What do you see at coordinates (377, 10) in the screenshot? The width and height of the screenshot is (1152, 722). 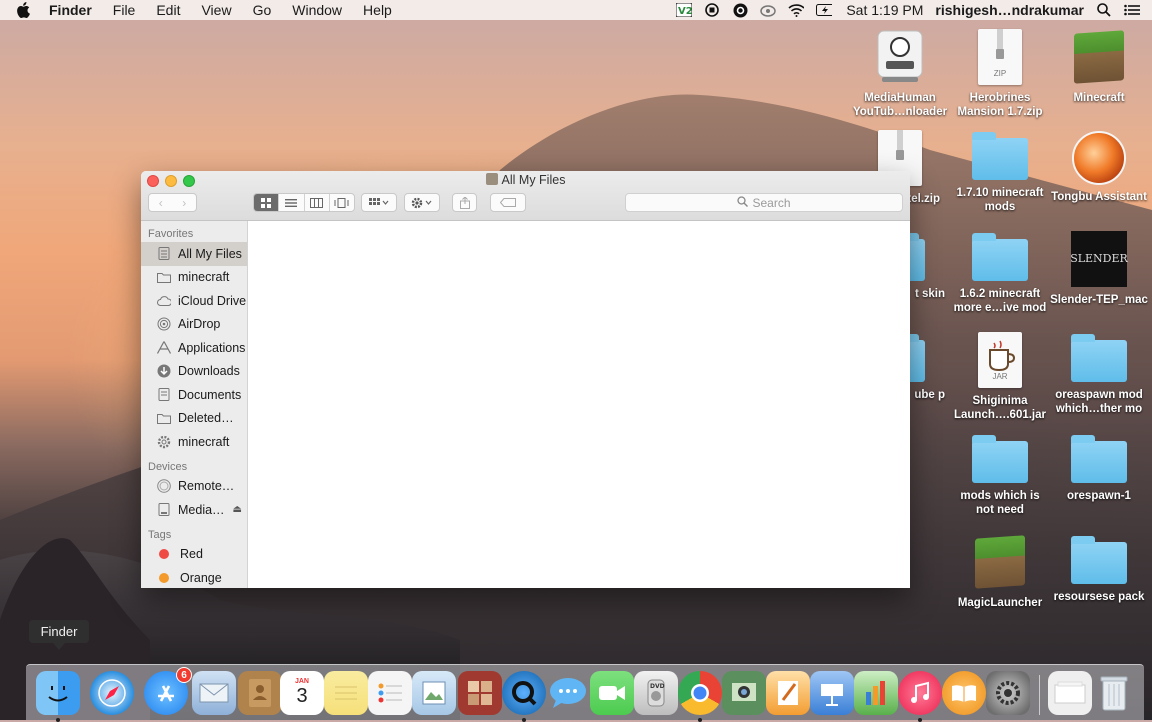 I see `menu-help: Help` at bounding box center [377, 10].